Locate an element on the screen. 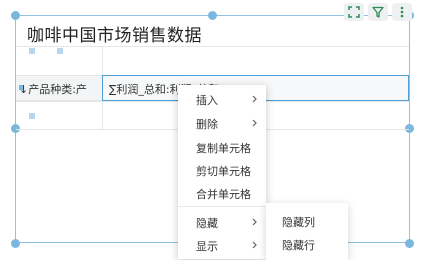 The height and width of the screenshot is (260, 424). filter-button is located at coordinates (378, 12).